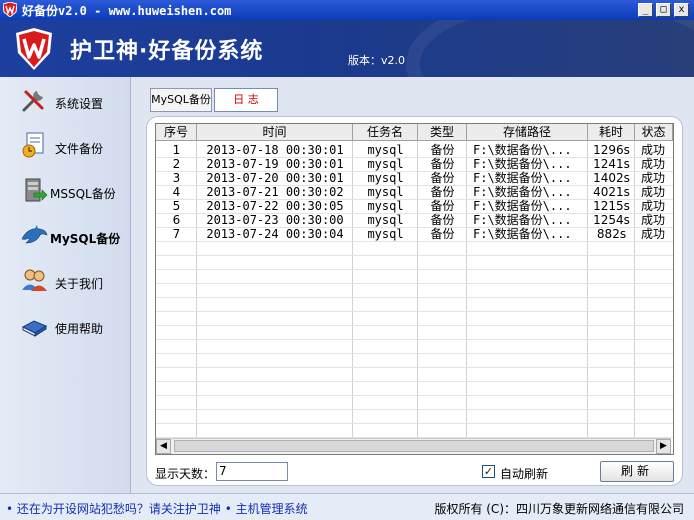 The height and width of the screenshot is (520, 694). What do you see at coordinates (176, 234) in the screenshot?
I see `table-cell: 7` at bounding box center [176, 234].